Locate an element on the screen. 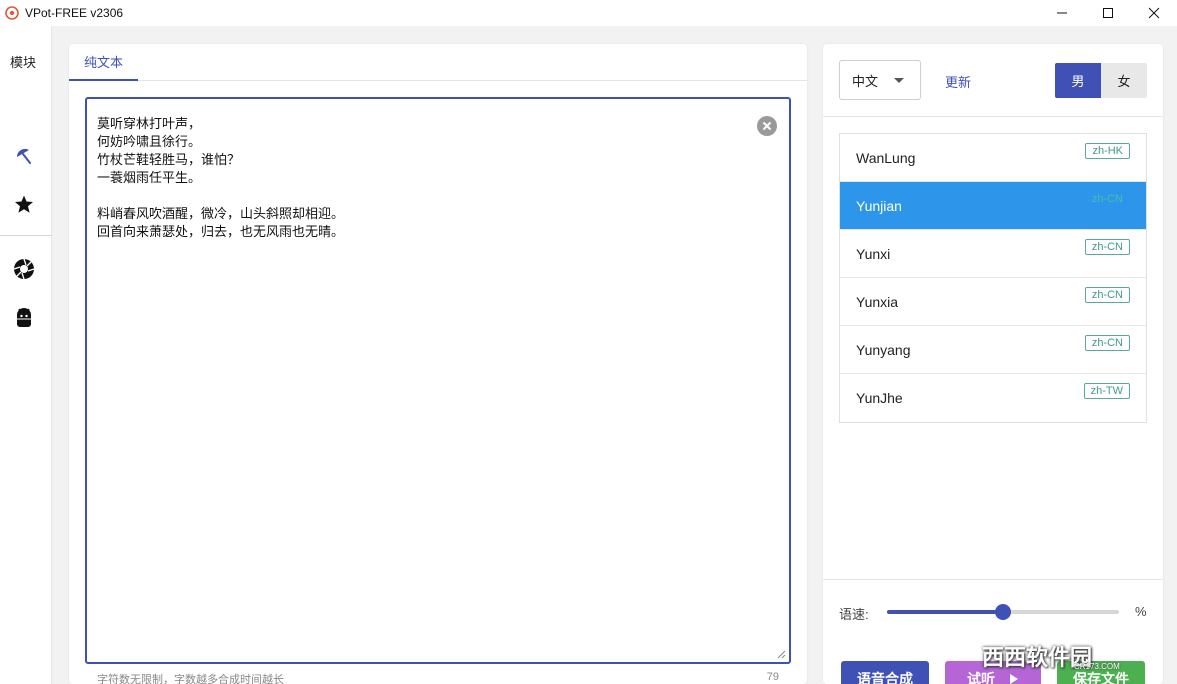  aperture-icon is located at coordinates (24, 269).